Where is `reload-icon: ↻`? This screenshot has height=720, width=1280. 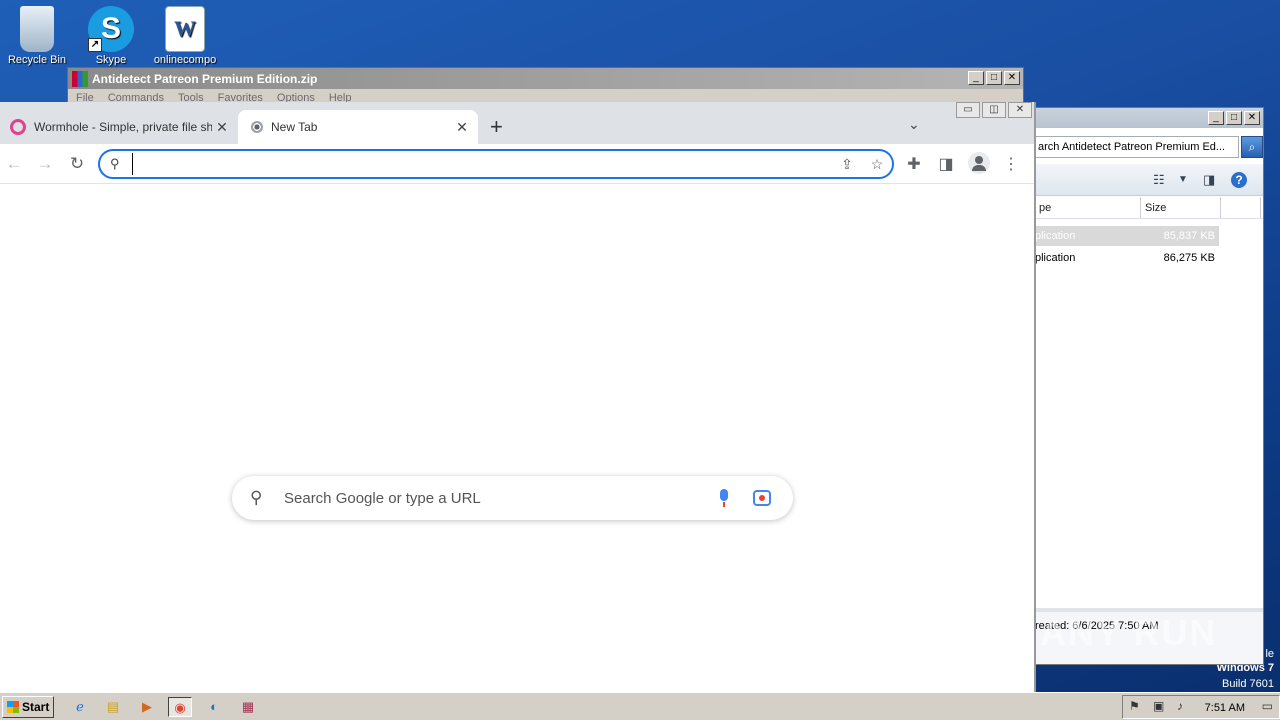
reload-icon: ↻ is located at coordinates (77, 164).